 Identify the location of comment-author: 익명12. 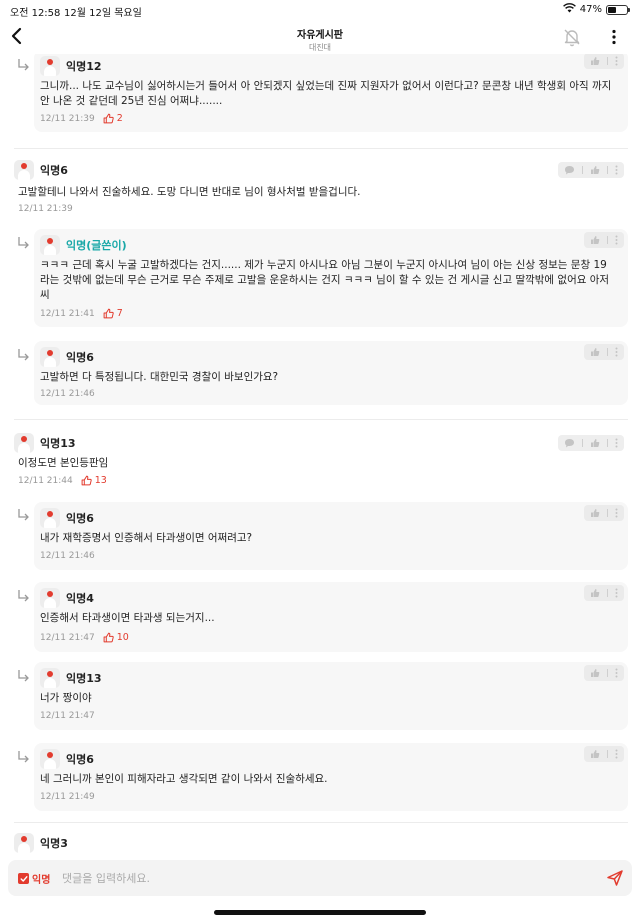
(84, 66).